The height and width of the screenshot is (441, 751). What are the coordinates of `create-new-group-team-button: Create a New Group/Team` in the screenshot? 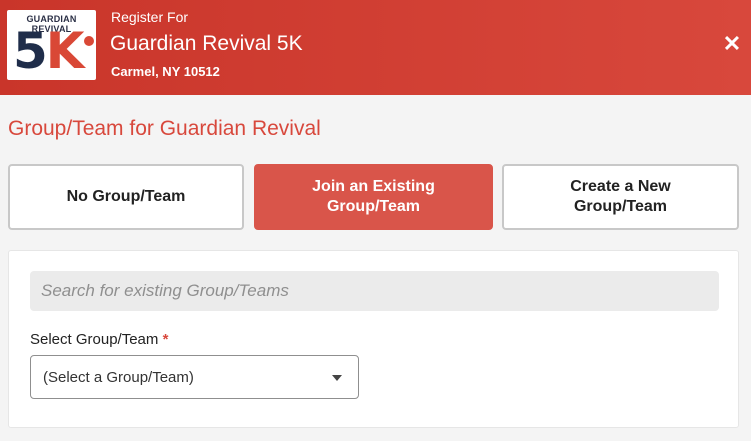 It's located at (620, 197).